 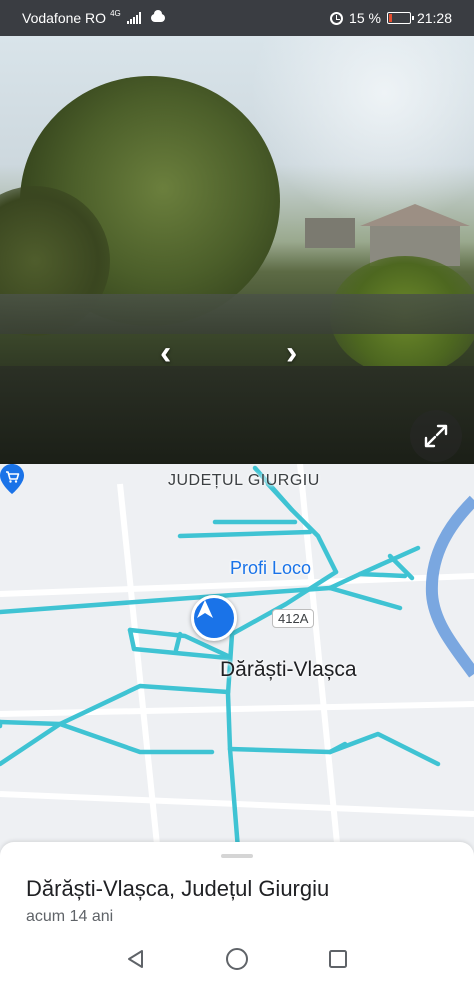 What do you see at coordinates (337, 18) in the screenshot?
I see `alarm-icon` at bounding box center [337, 18].